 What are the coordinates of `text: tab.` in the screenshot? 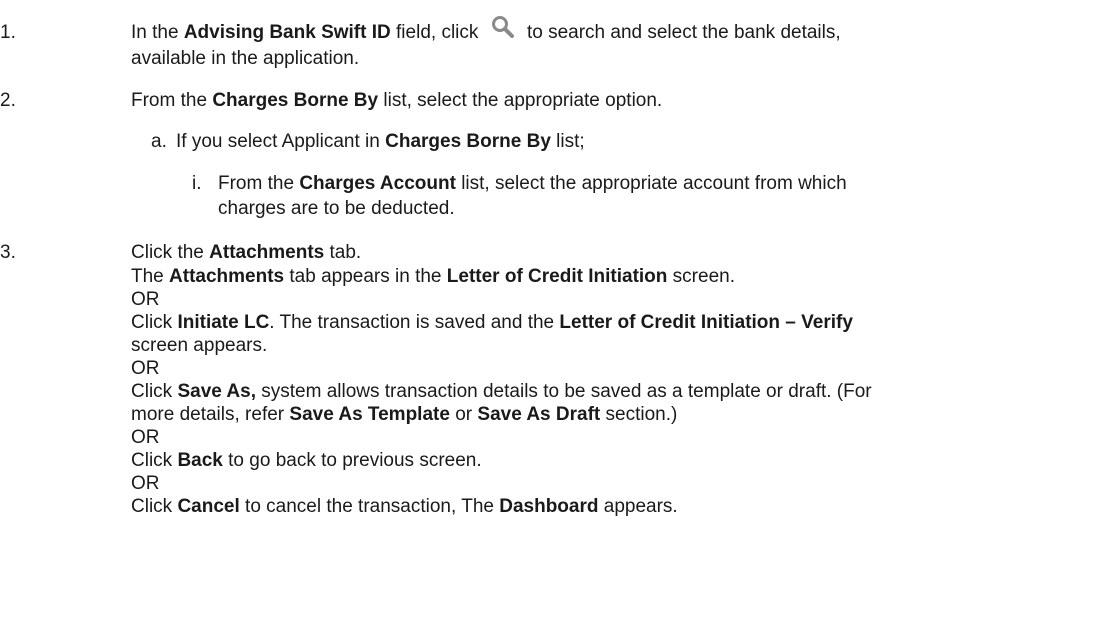 It's located at (343, 252).